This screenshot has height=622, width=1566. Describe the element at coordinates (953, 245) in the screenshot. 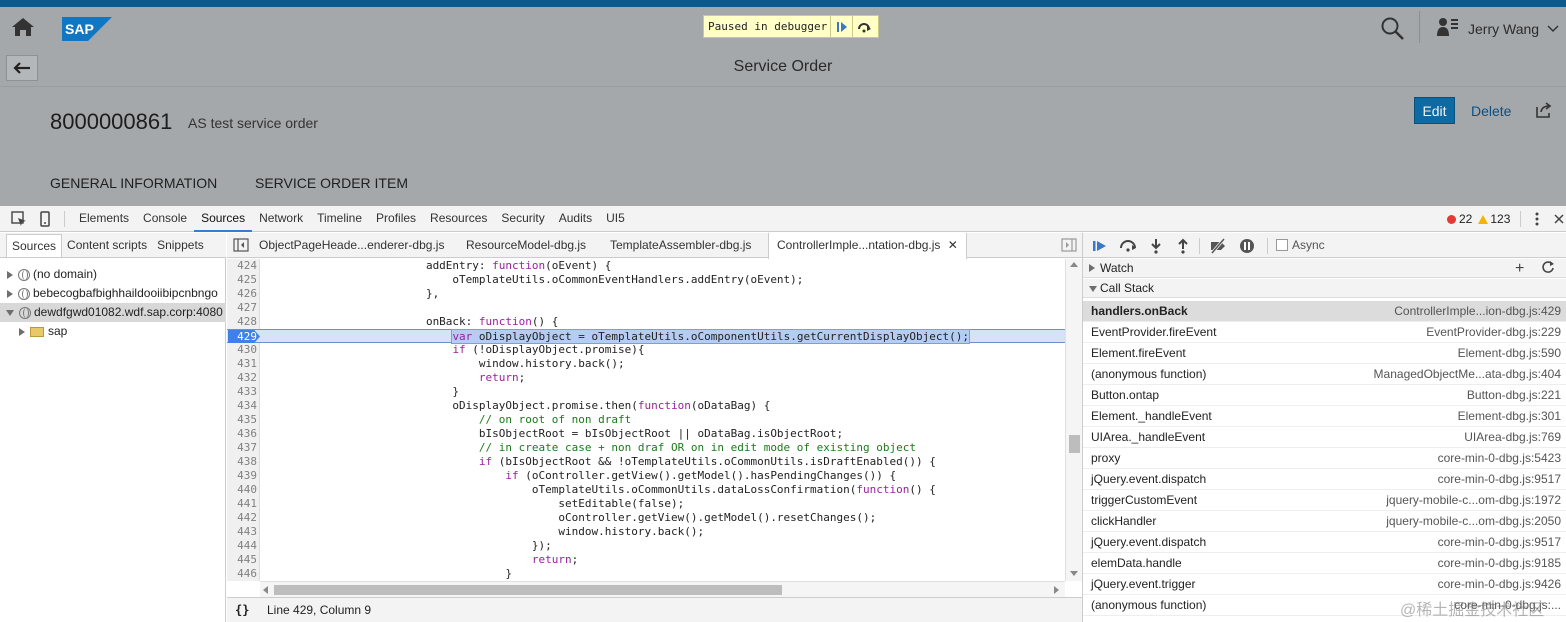

I see `close-tab-icon: ✕` at that location.